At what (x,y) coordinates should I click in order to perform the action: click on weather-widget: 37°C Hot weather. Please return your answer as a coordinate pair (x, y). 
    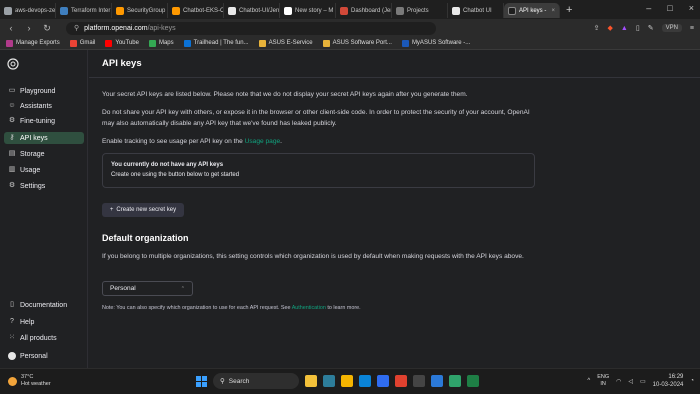
    Looking at the image, I should click on (29, 381).